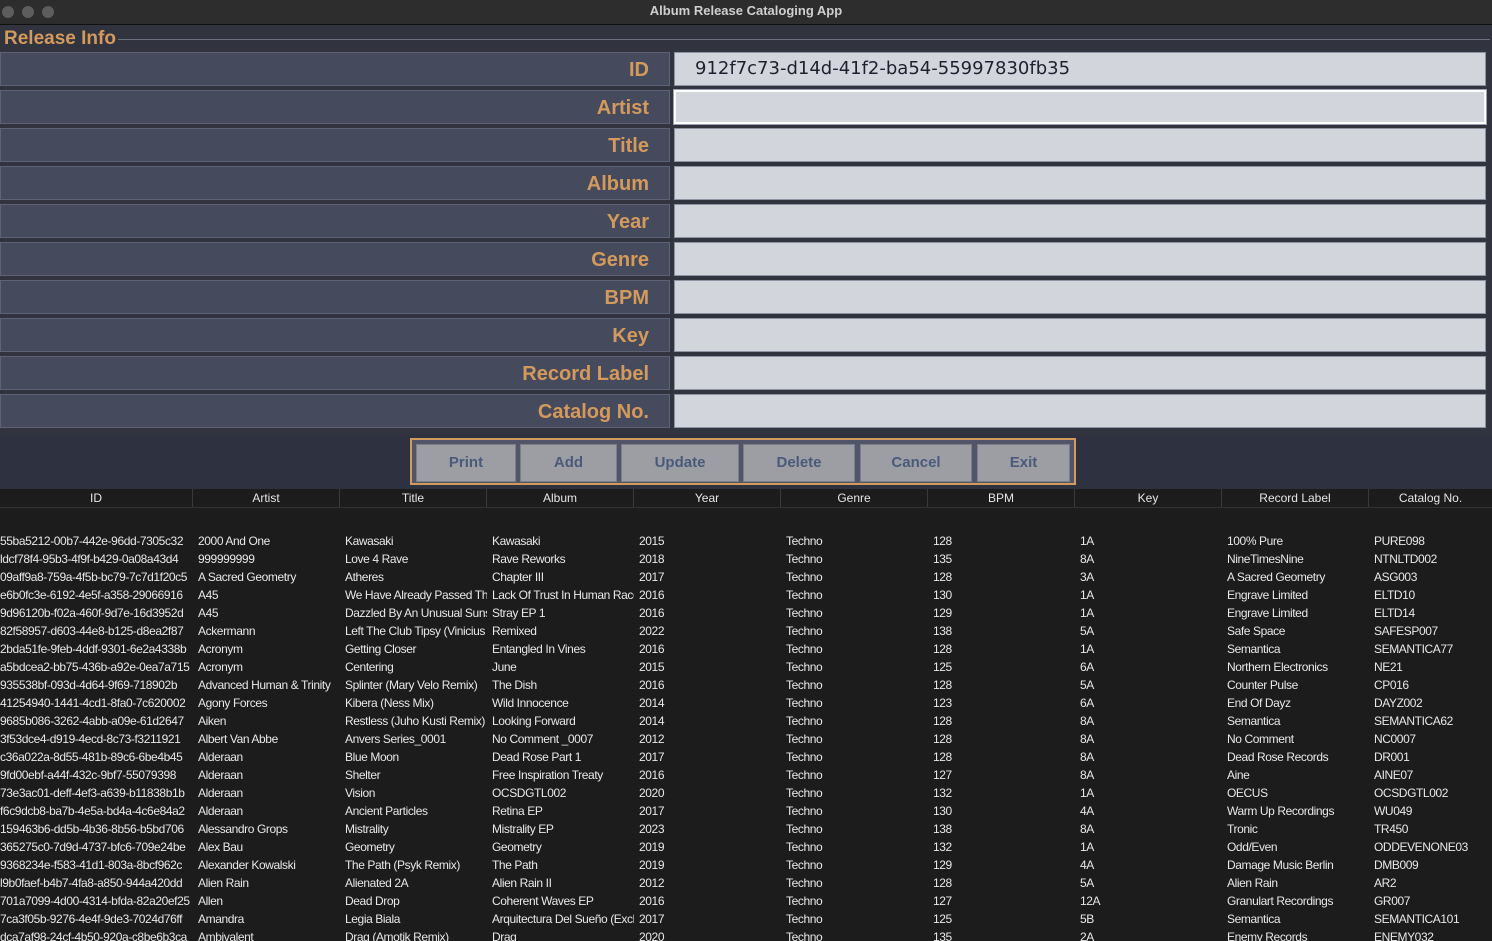 Image resolution: width=1492 pixels, height=941 pixels. What do you see at coordinates (1080, 297) in the screenshot?
I see `bpm-field` at bounding box center [1080, 297].